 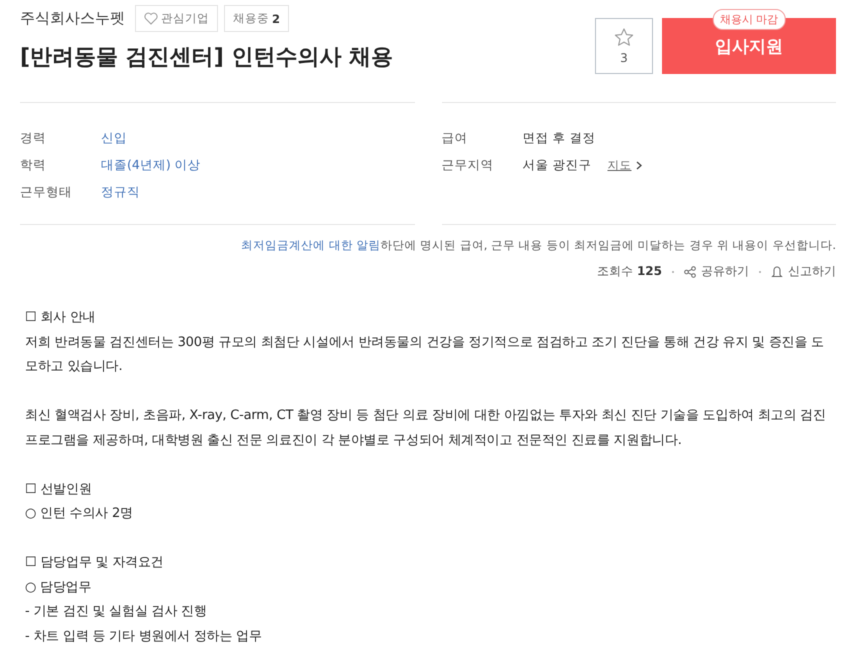 What do you see at coordinates (79, 514) in the screenshot?
I see `description-text: ○ 인턴 수의사 2명` at bounding box center [79, 514].